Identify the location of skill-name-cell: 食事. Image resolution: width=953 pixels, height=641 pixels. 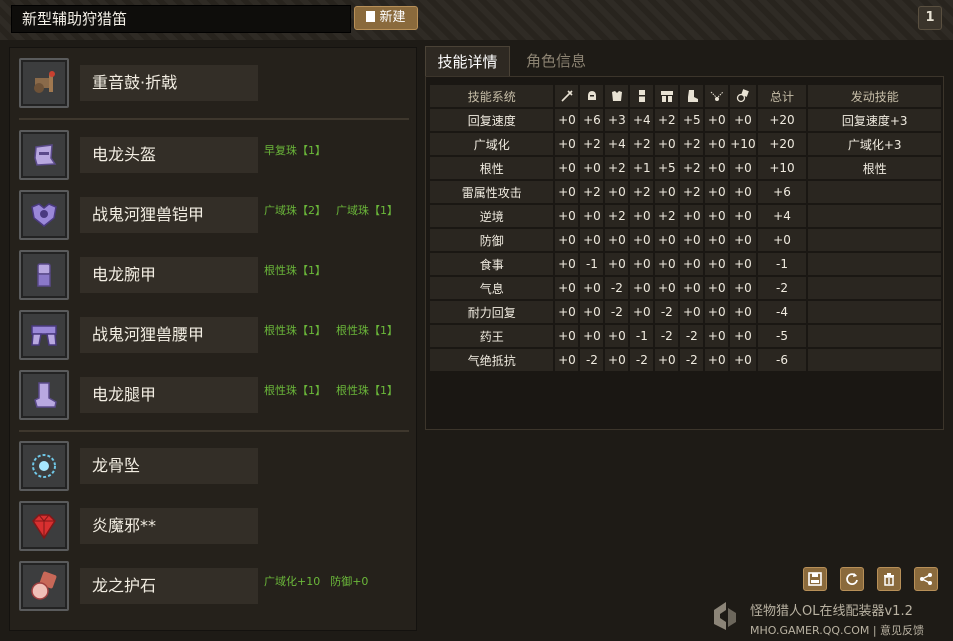
(492, 264).